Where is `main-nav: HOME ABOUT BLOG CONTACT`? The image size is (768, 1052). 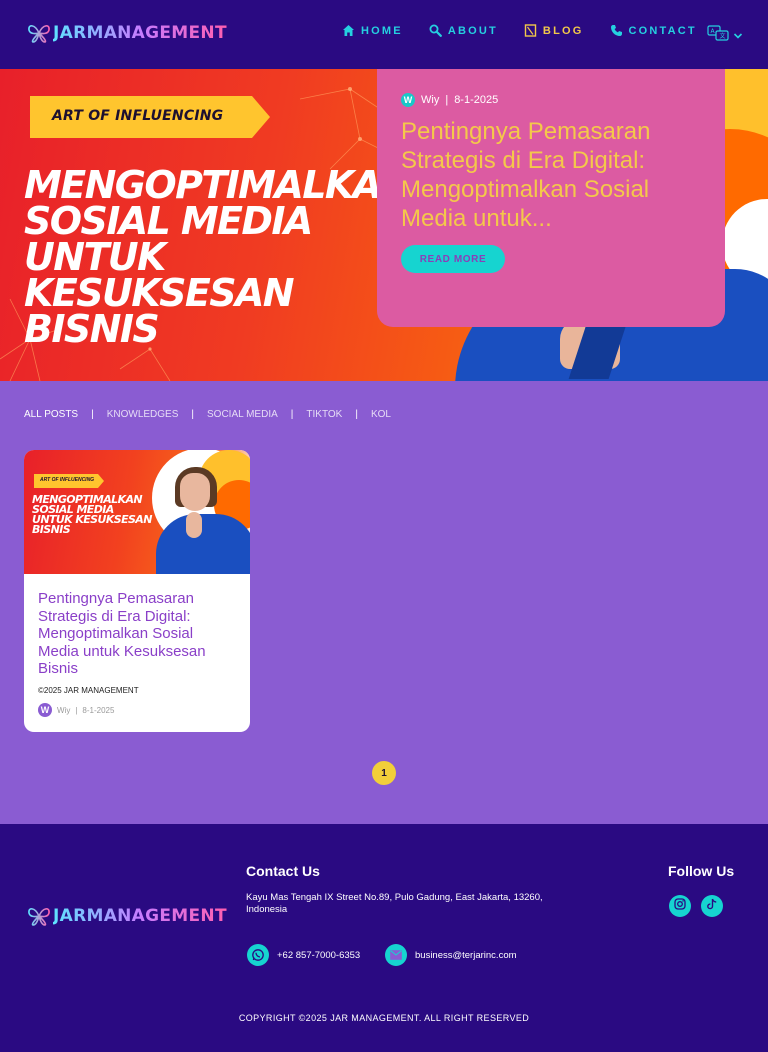
main-nav: HOME ABOUT BLOG CONTACT is located at coordinates (532, 30).